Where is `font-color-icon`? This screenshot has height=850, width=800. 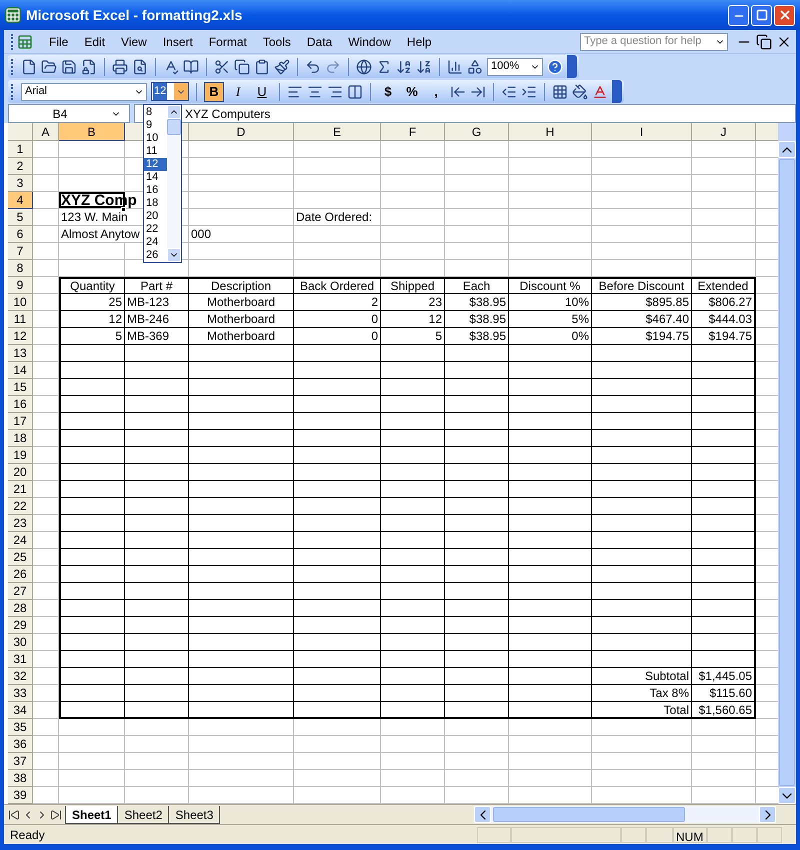 font-color-icon is located at coordinates (600, 92).